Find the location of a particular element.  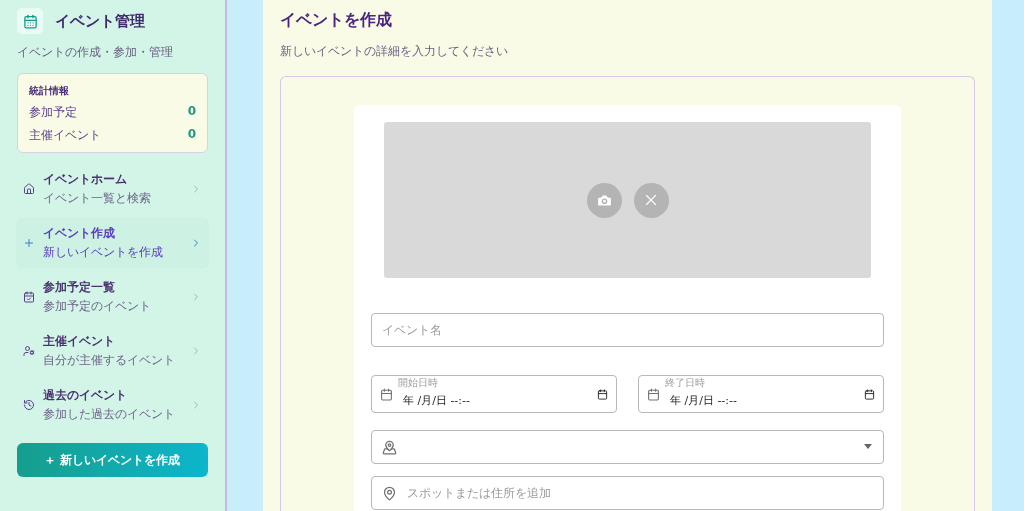

nav-item: イベント作成 新しいイベントを作成 is located at coordinates (112, 243).